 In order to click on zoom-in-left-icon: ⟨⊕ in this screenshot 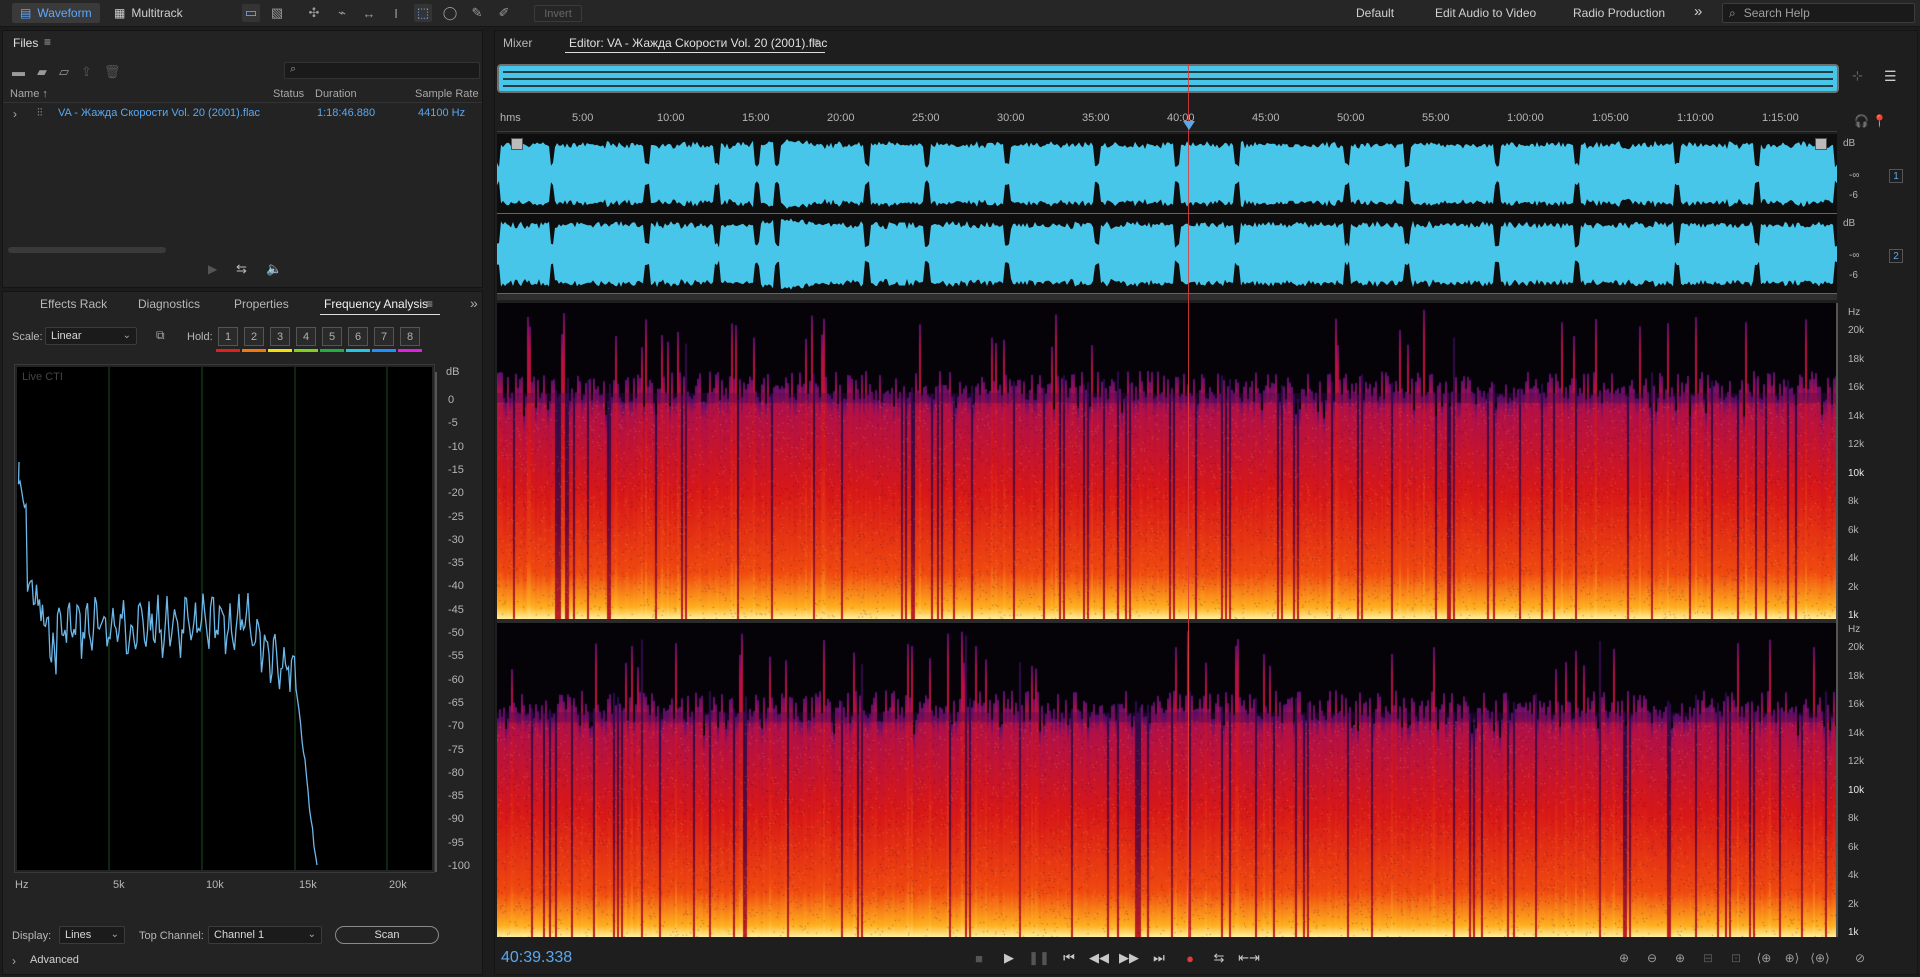, I will do `click(1764, 958)`.